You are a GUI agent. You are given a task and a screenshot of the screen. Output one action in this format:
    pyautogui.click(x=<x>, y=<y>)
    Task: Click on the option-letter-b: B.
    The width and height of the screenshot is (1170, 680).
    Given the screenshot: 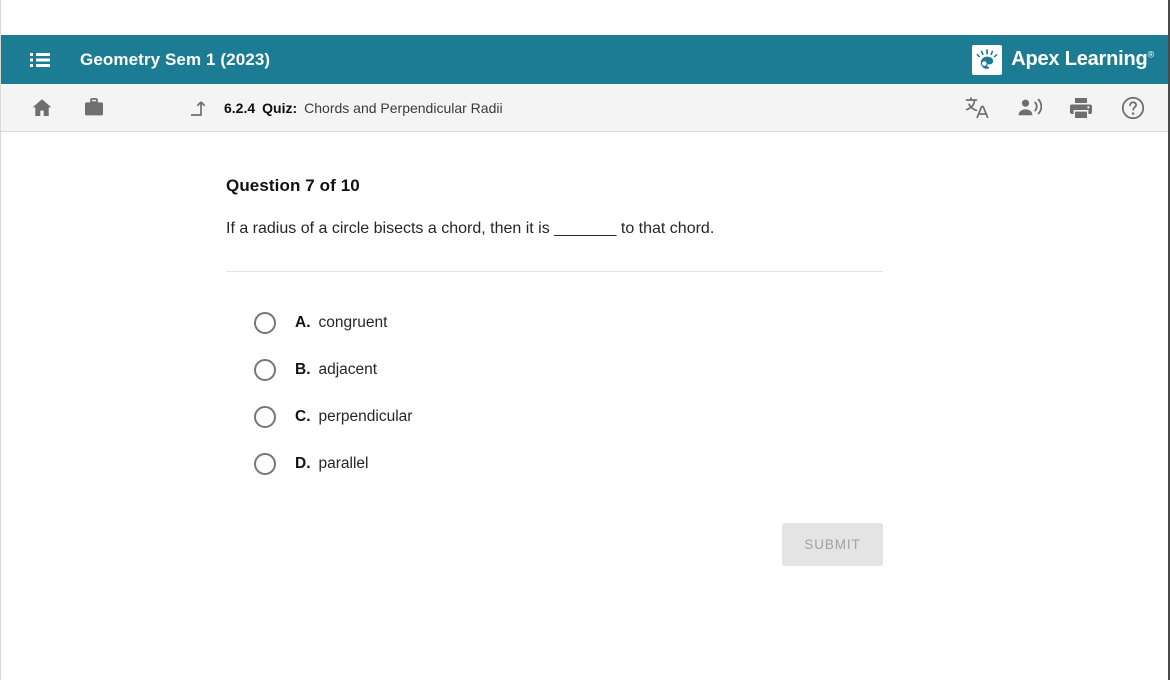 What is the action you would take?
    pyautogui.click(x=303, y=369)
    